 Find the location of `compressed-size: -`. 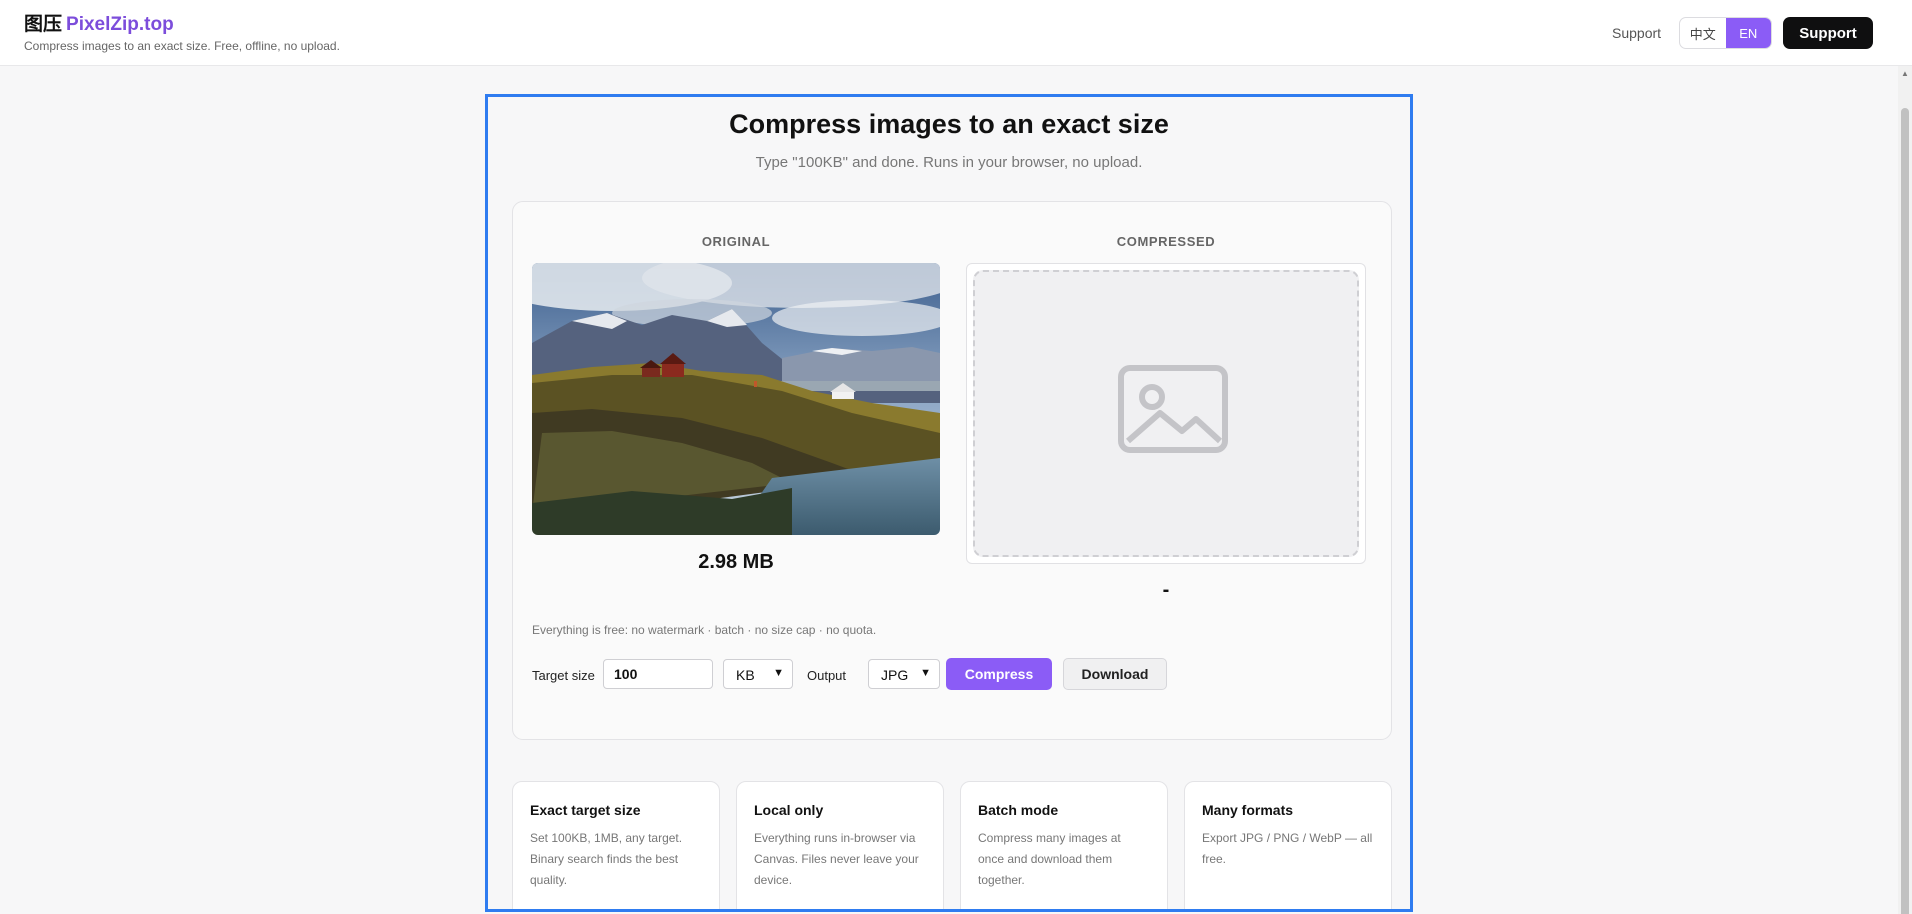

compressed-size: - is located at coordinates (1166, 590).